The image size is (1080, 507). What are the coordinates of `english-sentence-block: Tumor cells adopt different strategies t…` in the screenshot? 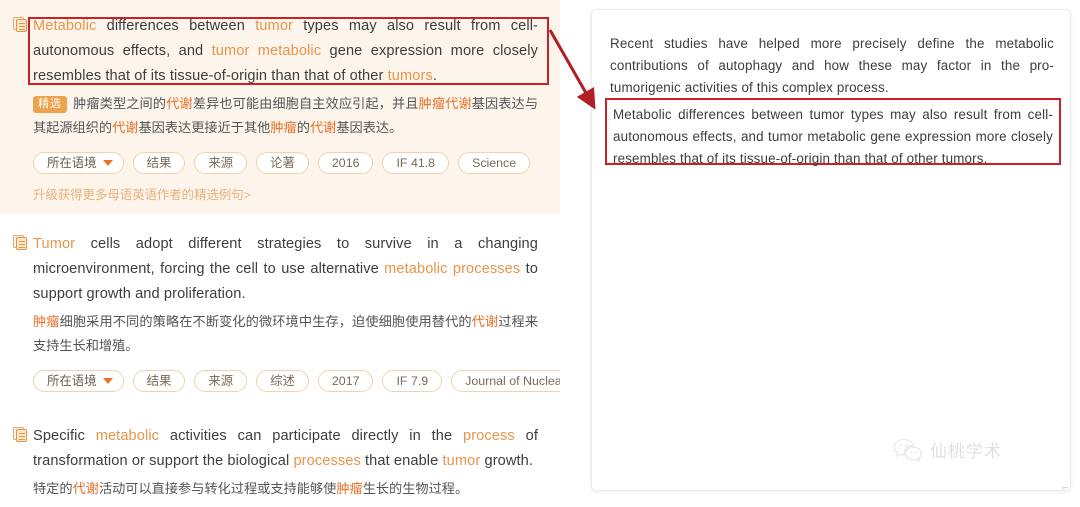 It's located at (274, 269).